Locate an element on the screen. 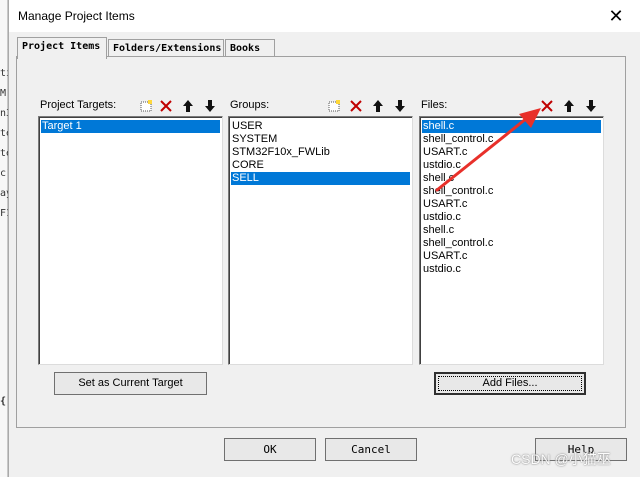  tab-label: Project Items is located at coordinates (61, 46).